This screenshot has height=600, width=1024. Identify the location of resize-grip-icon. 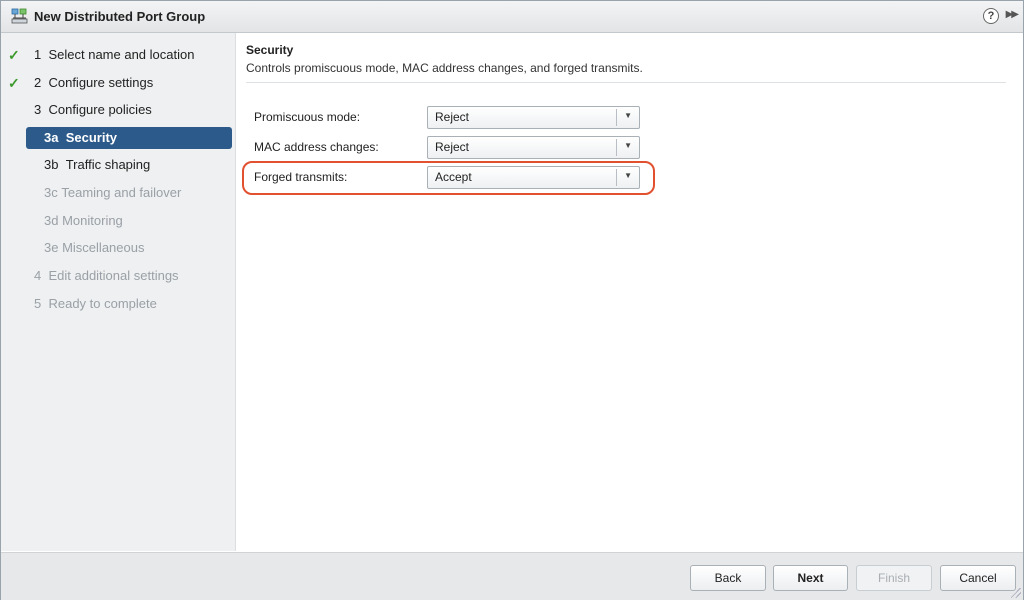
(1016, 593).